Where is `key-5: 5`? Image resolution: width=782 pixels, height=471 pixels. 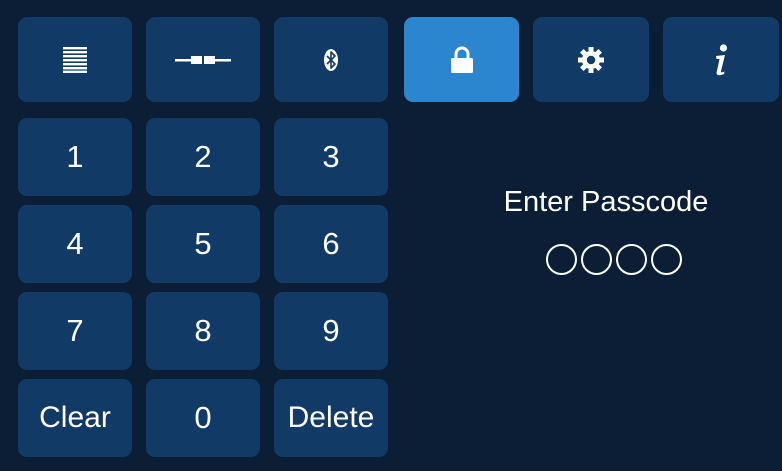
key-5: 5 is located at coordinates (203, 244).